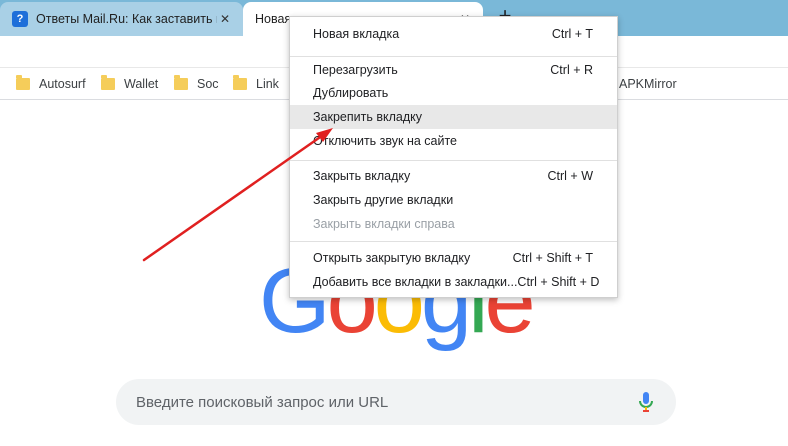 This screenshot has height=446, width=788. I want to click on bookmark-link: Link, so click(256, 83).